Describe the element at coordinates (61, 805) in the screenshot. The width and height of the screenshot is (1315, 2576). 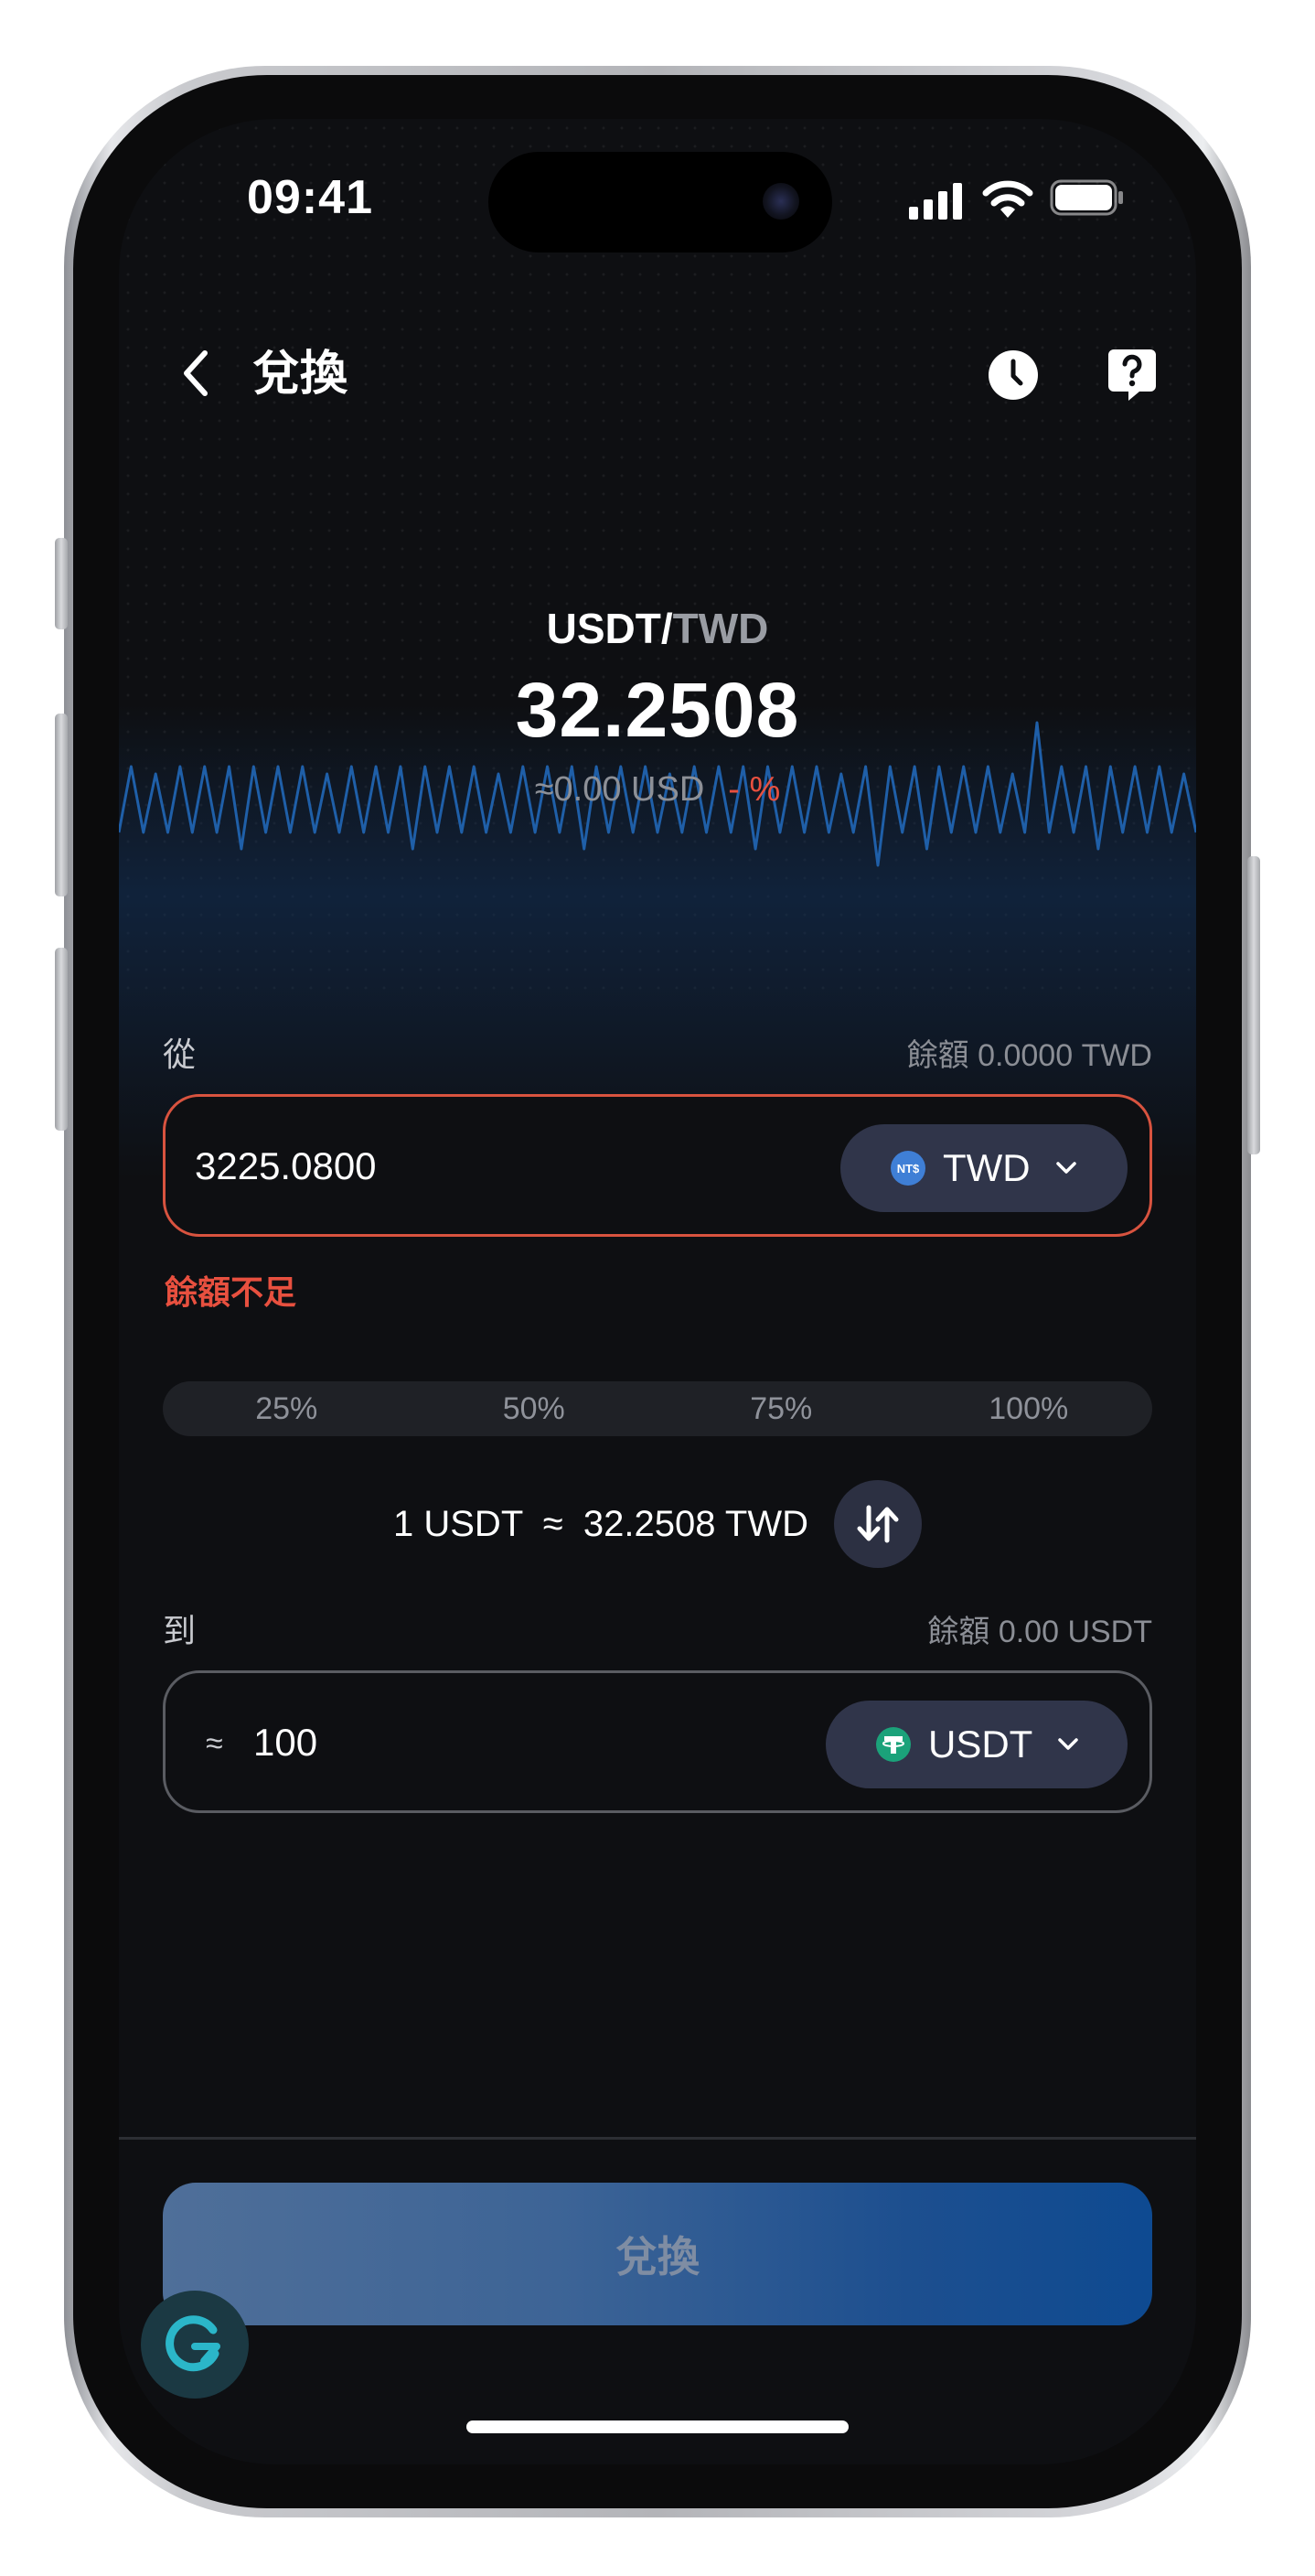
I see `volume-up-button` at that location.